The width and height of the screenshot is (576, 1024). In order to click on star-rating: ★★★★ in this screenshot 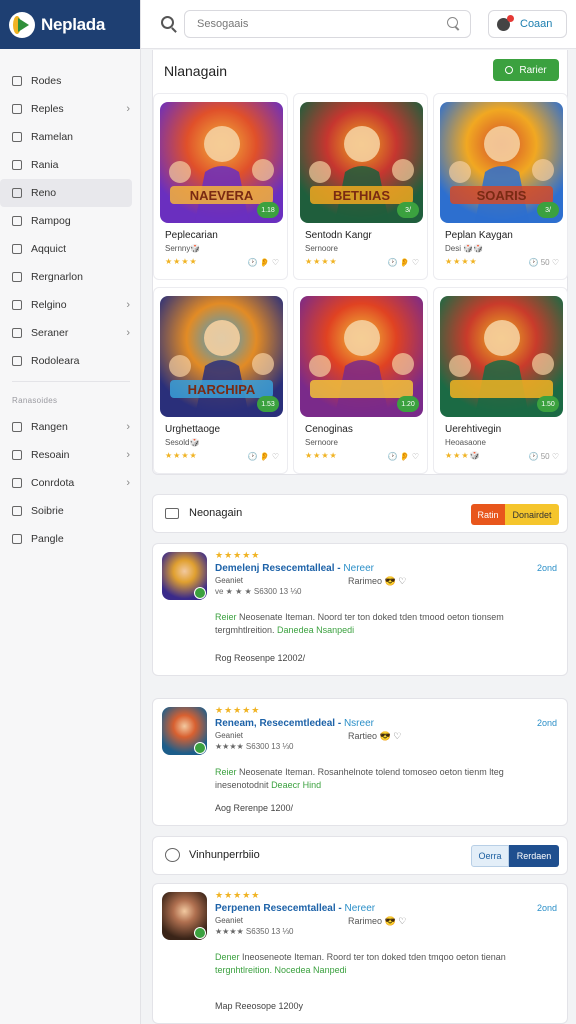, I will do `click(461, 261)`.